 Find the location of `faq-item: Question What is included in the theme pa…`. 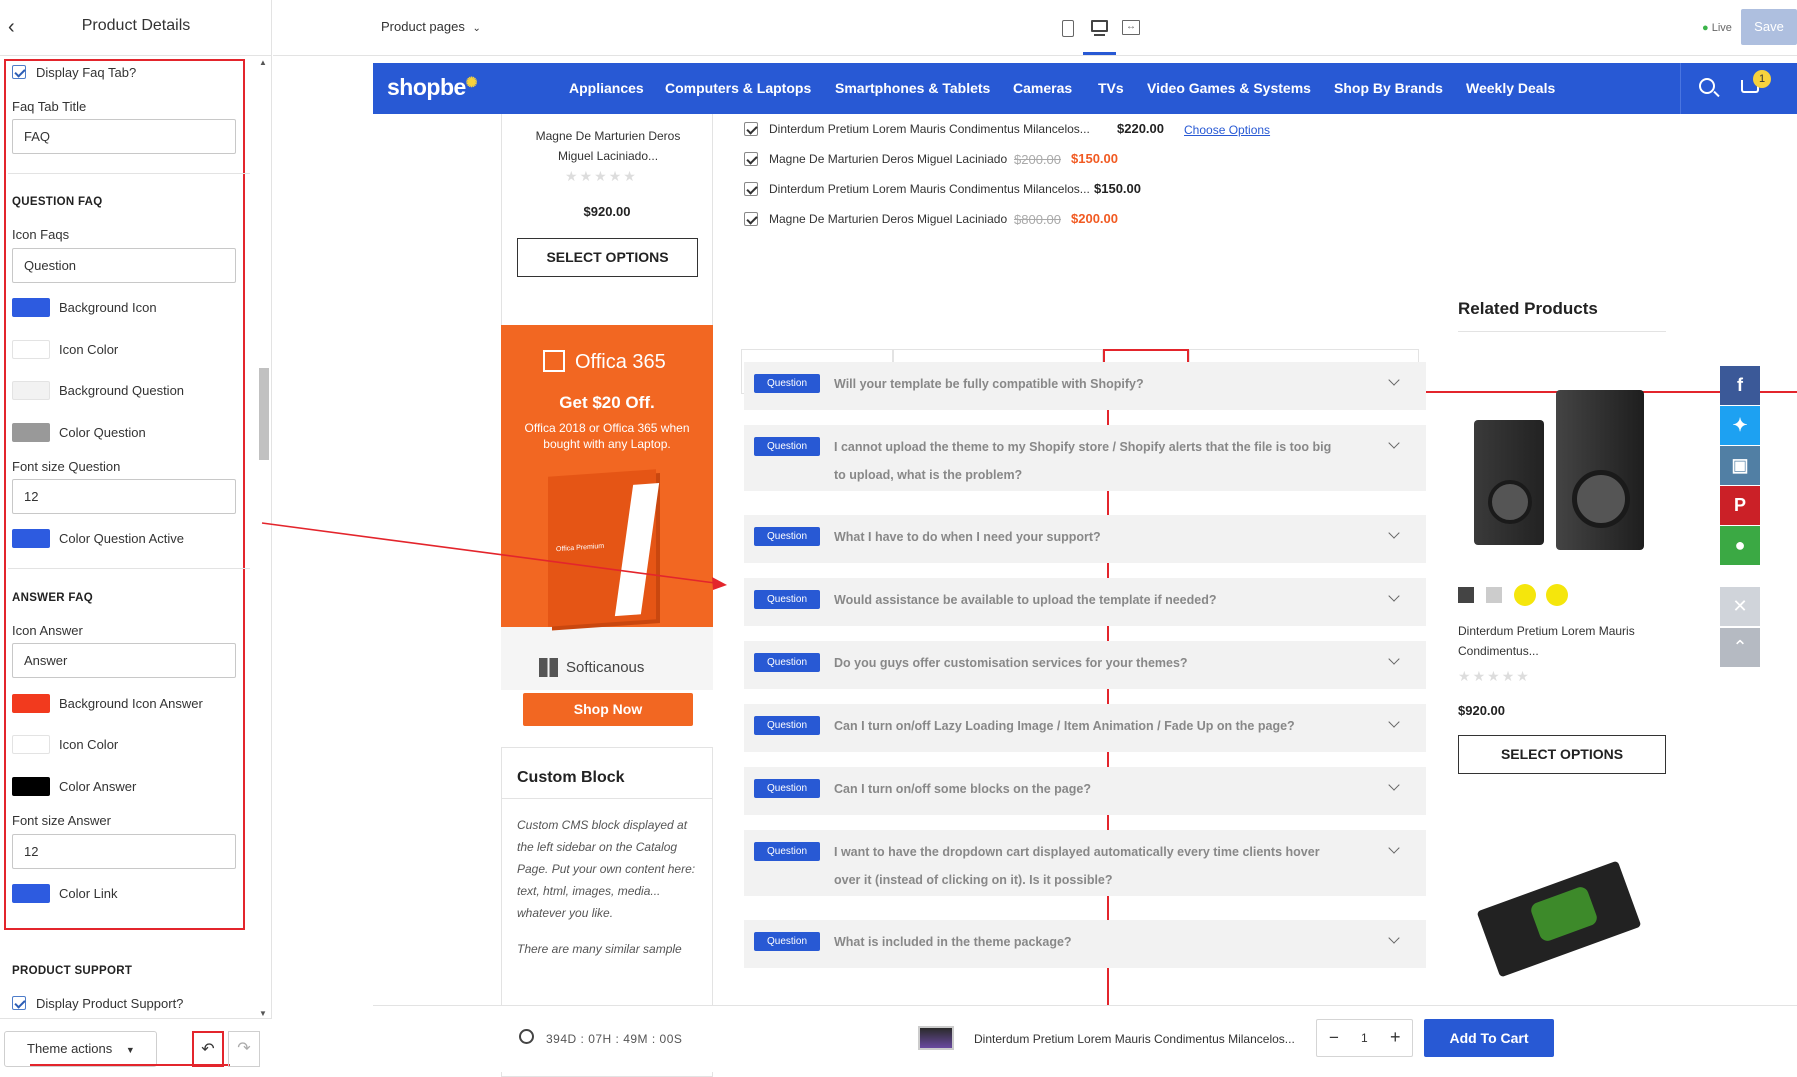

faq-item: Question What is included in the theme pa… is located at coordinates (1085, 944).